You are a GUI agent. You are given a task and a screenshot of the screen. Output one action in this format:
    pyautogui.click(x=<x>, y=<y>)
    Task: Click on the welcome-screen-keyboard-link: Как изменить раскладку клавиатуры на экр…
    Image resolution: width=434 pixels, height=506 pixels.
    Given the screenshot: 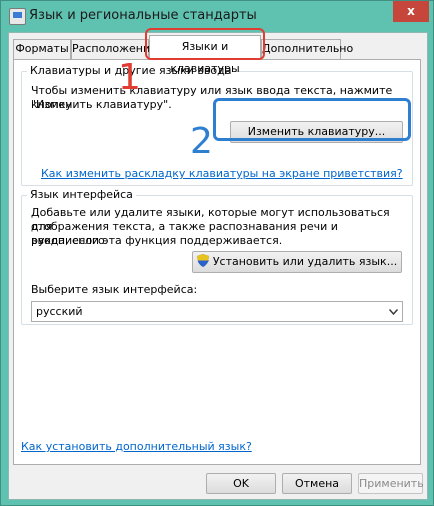 What is the action you would take?
    pyautogui.click(x=222, y=173)
    